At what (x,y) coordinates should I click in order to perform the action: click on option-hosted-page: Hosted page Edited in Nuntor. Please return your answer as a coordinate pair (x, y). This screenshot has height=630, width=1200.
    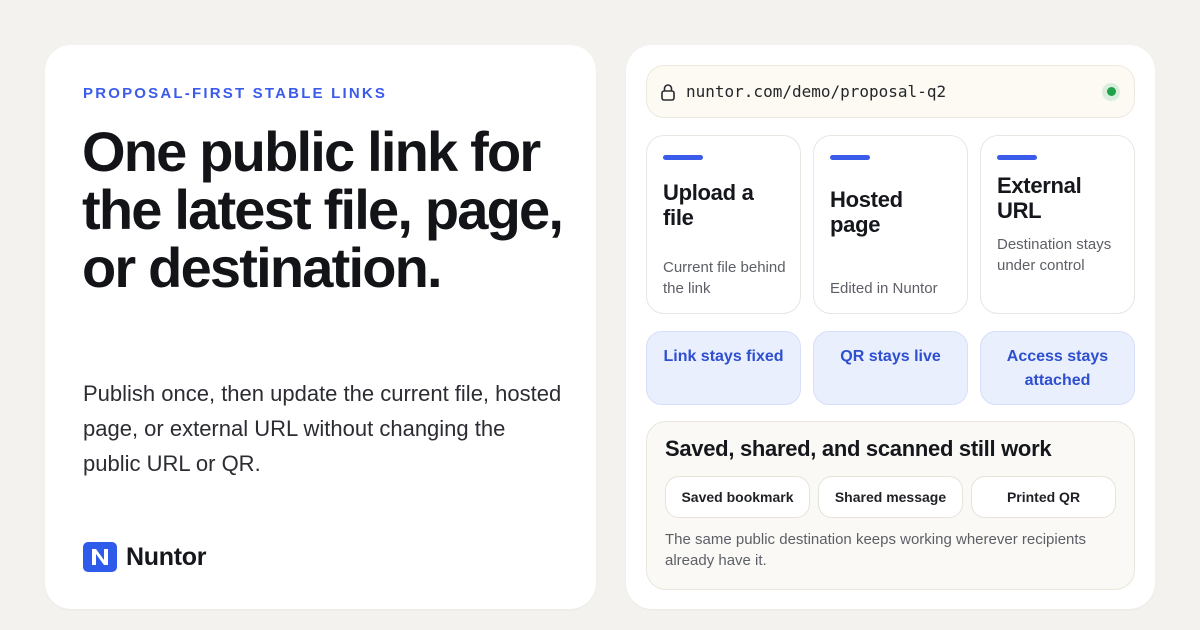
    Looking at the image, I should click on (890, 224).